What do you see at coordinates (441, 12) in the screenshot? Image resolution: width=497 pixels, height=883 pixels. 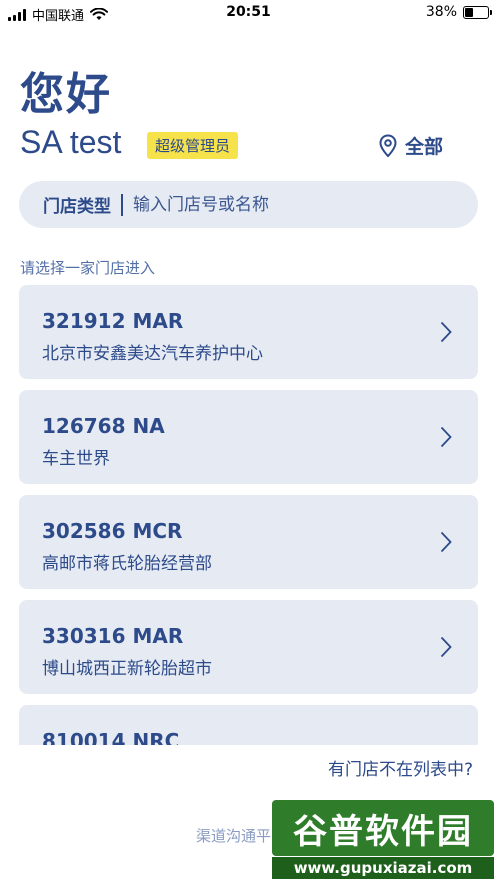 I see `battery-percent: 38%` at bounding box center [441, 12].